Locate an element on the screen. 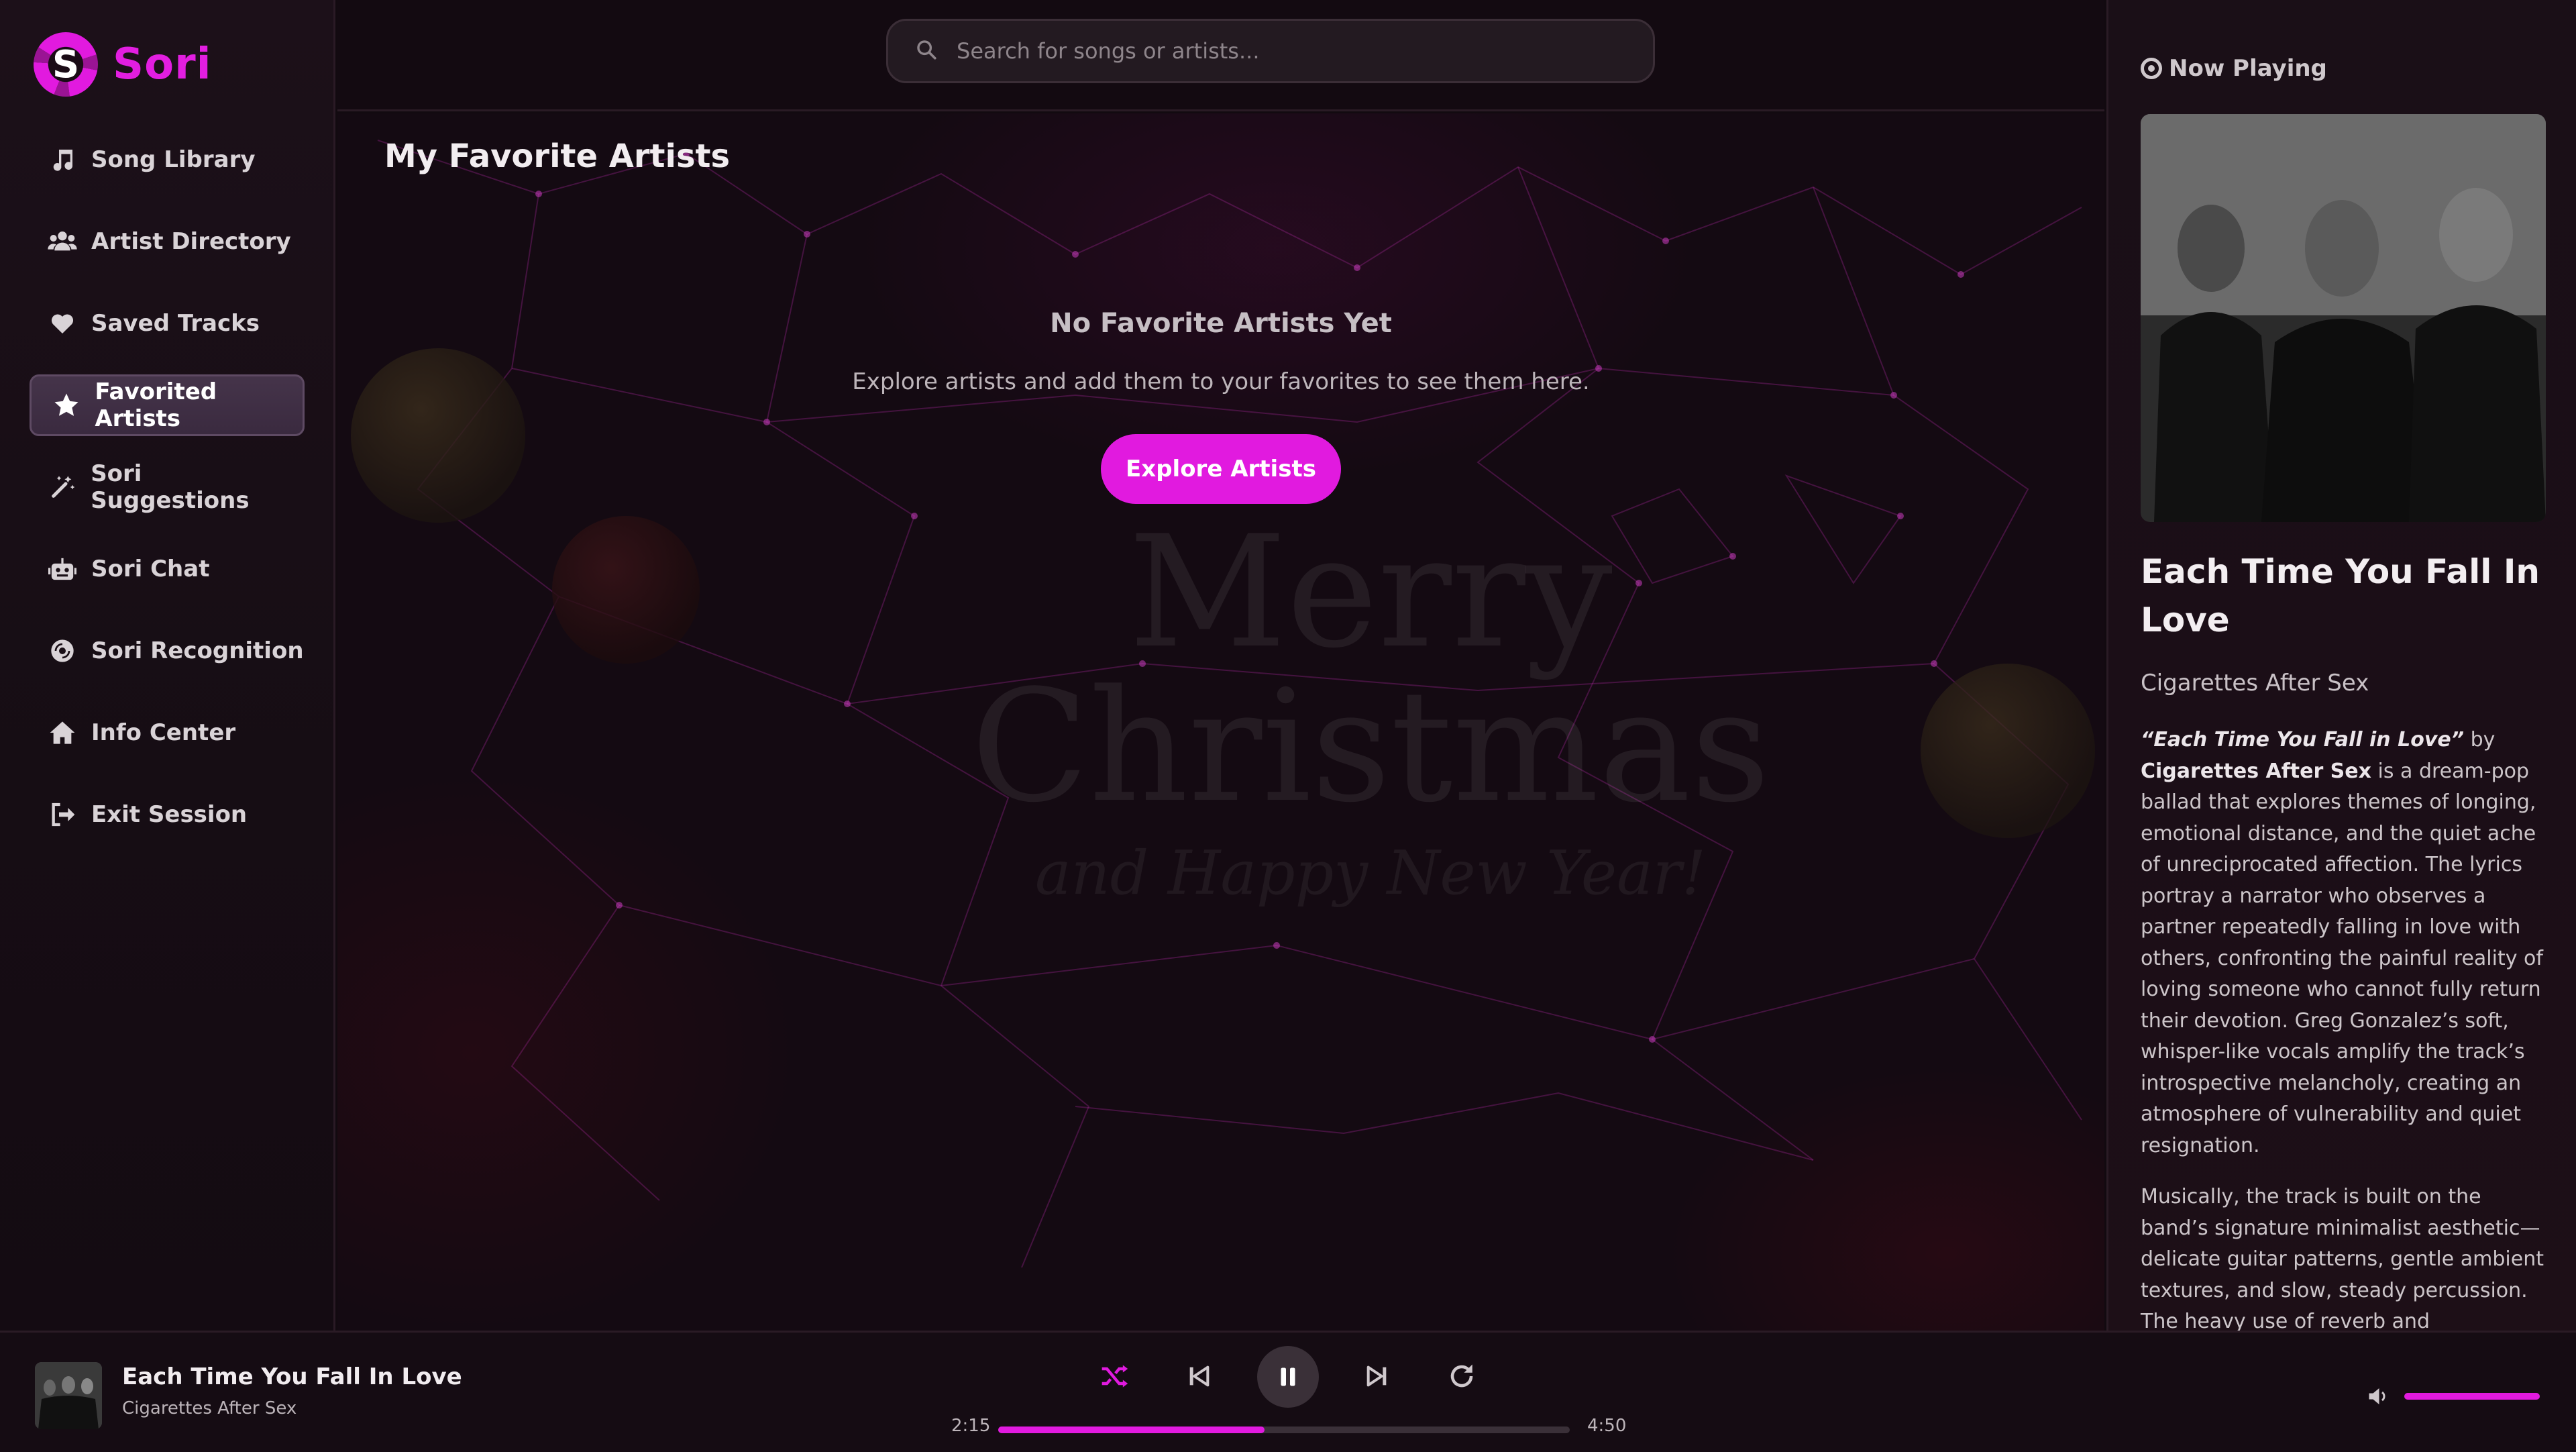 Image resolution: width=2576 pixels, height=1452 pixels. album-art is located at coordinates (2343, 318).